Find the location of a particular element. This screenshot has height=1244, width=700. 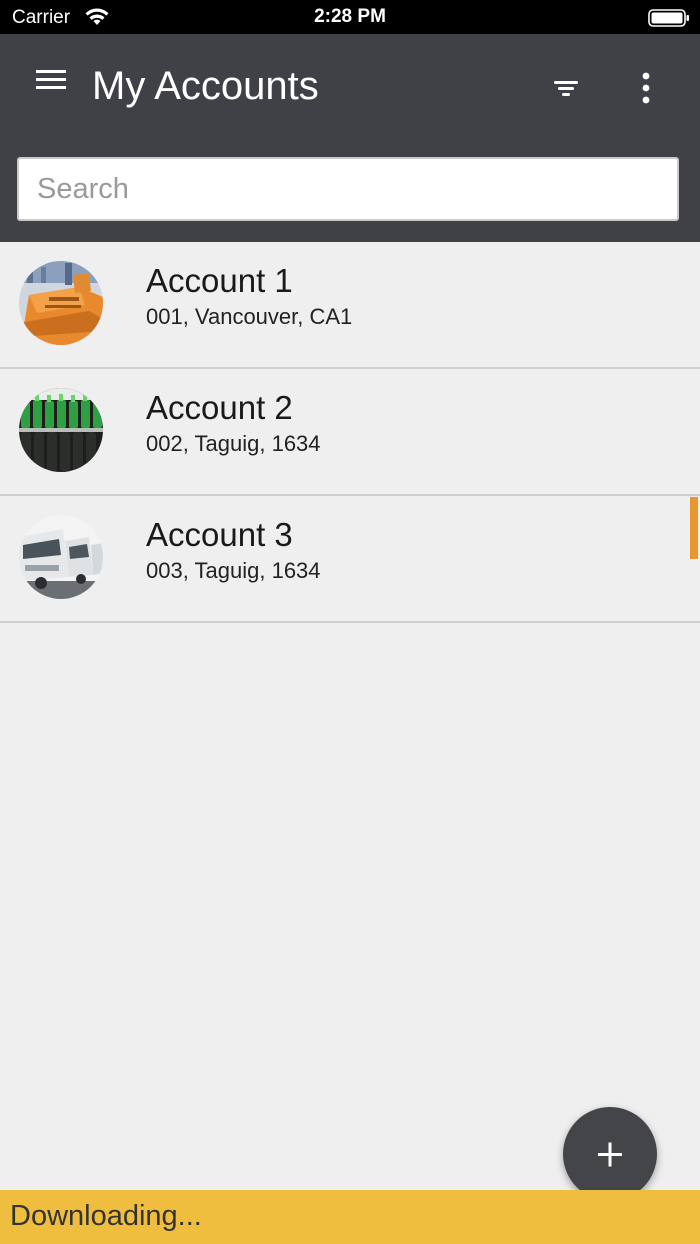

account-row-1: Account 1 001, Vancouver, CA1 is located at coordinates (350, 305).